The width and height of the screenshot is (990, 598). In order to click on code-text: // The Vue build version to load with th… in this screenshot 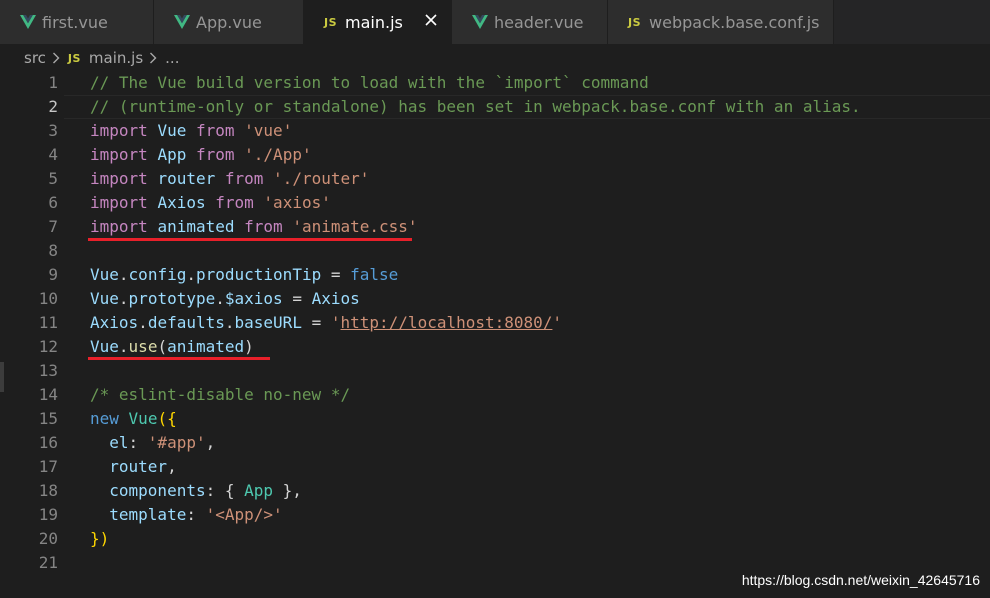, I will do `click(369, 83)`.